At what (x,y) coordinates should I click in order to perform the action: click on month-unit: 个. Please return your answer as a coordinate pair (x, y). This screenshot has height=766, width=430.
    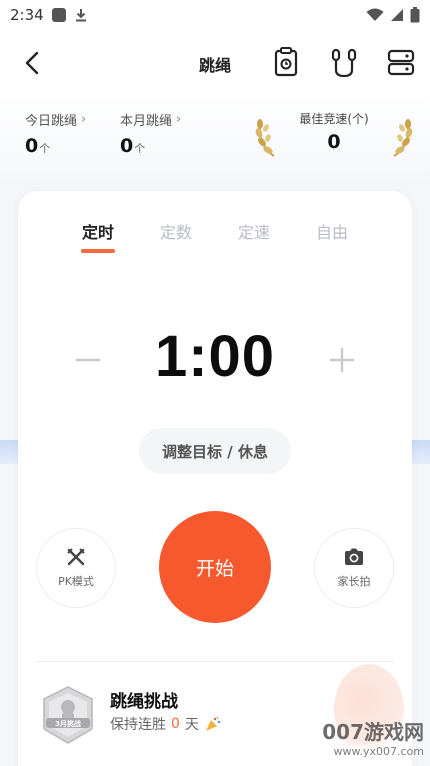
    Looking at the image, I should click on (140, 148).